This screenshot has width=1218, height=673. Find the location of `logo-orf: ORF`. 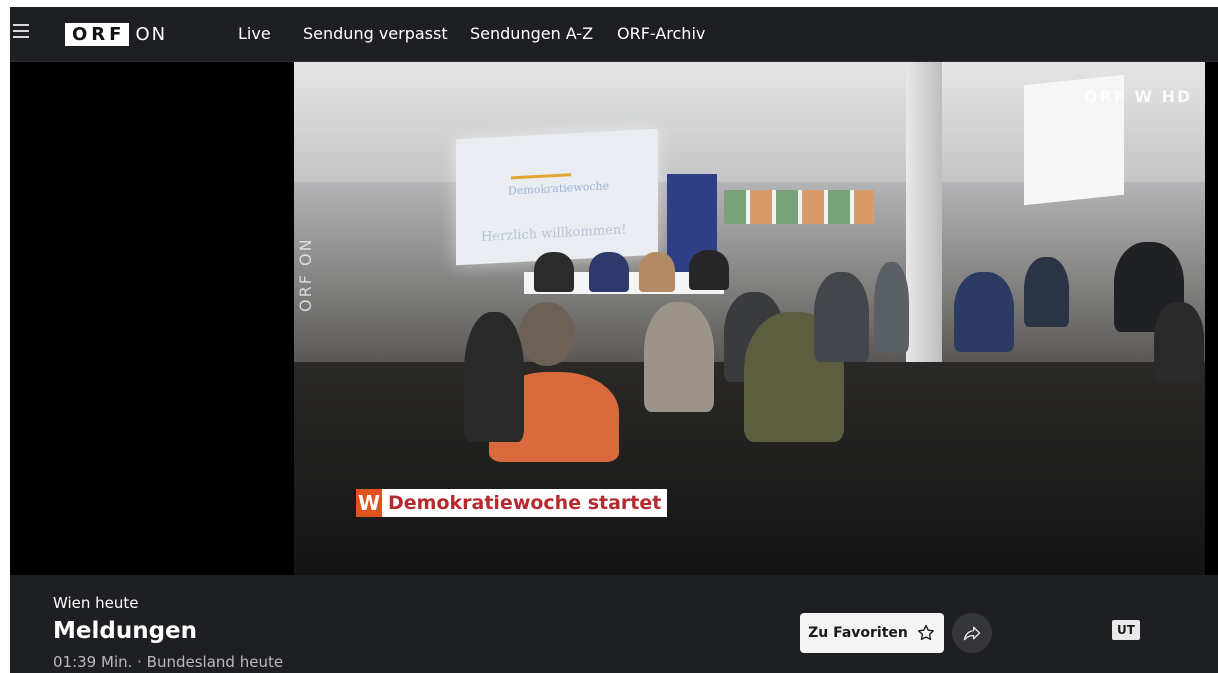

logo-orf: ORF is located at coordinates (97, 34).